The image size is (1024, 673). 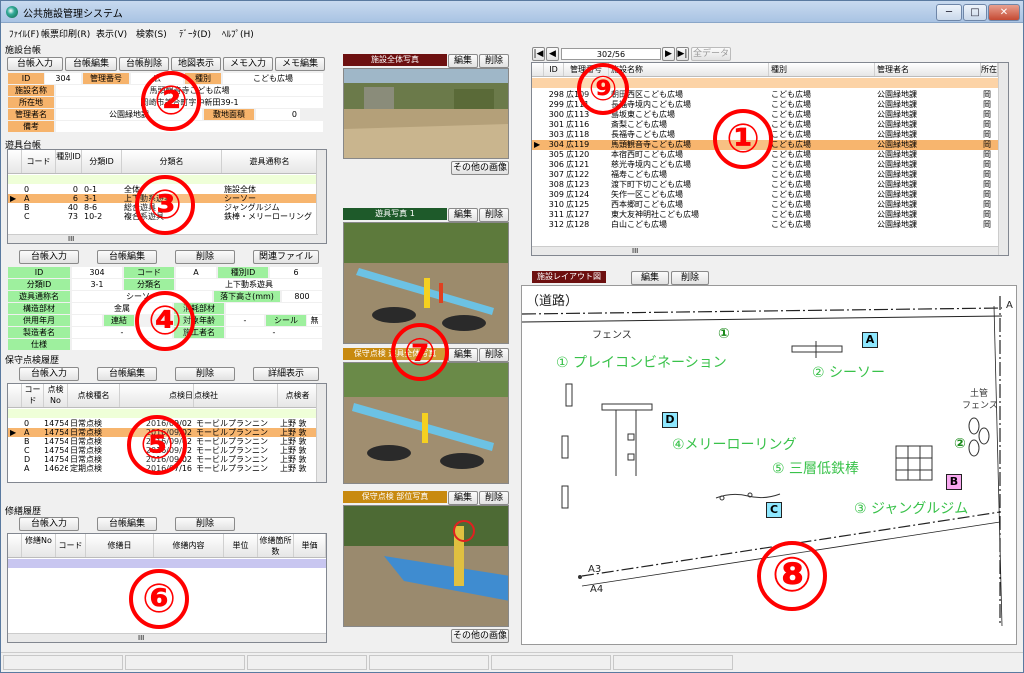 What do you see at coordinates (512, 12) in the screenshot?
I see `title-bar: 公共施設管理システム ─ □ ✕` at bounding box center [512, 12].